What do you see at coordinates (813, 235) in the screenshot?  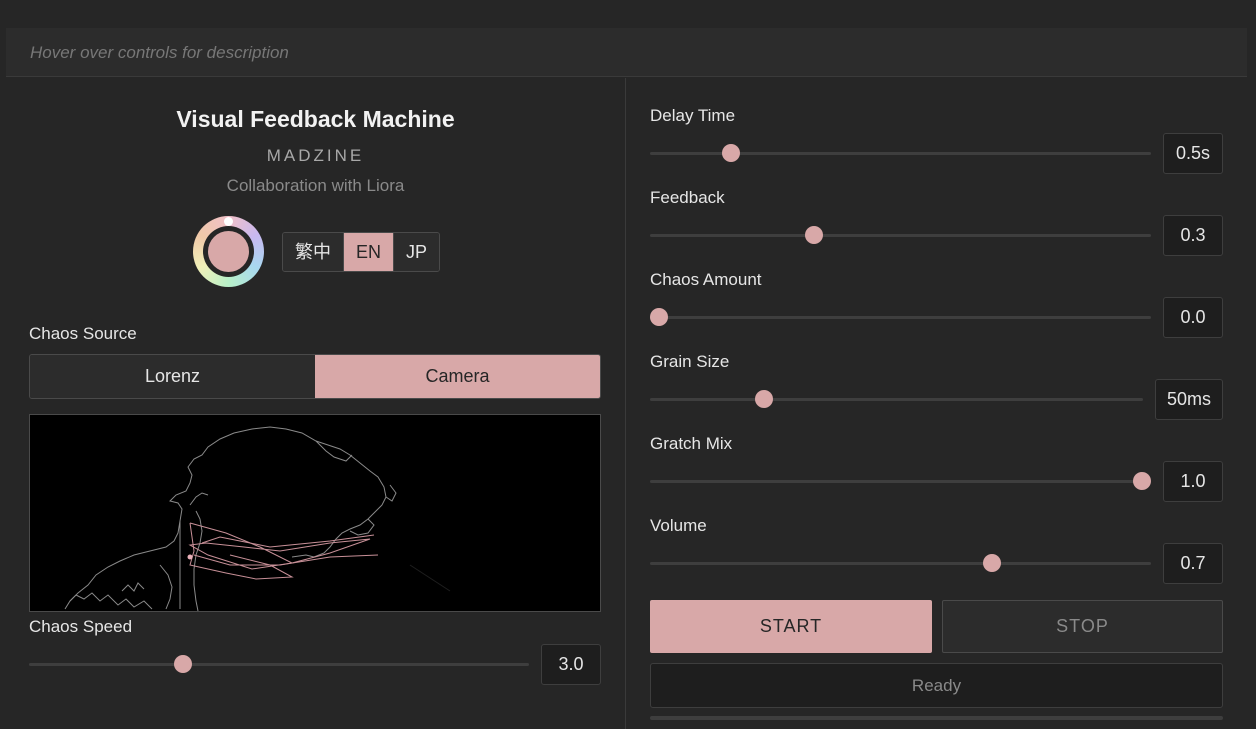 I see `feedback-thumb` at bounding box center [813, 235].